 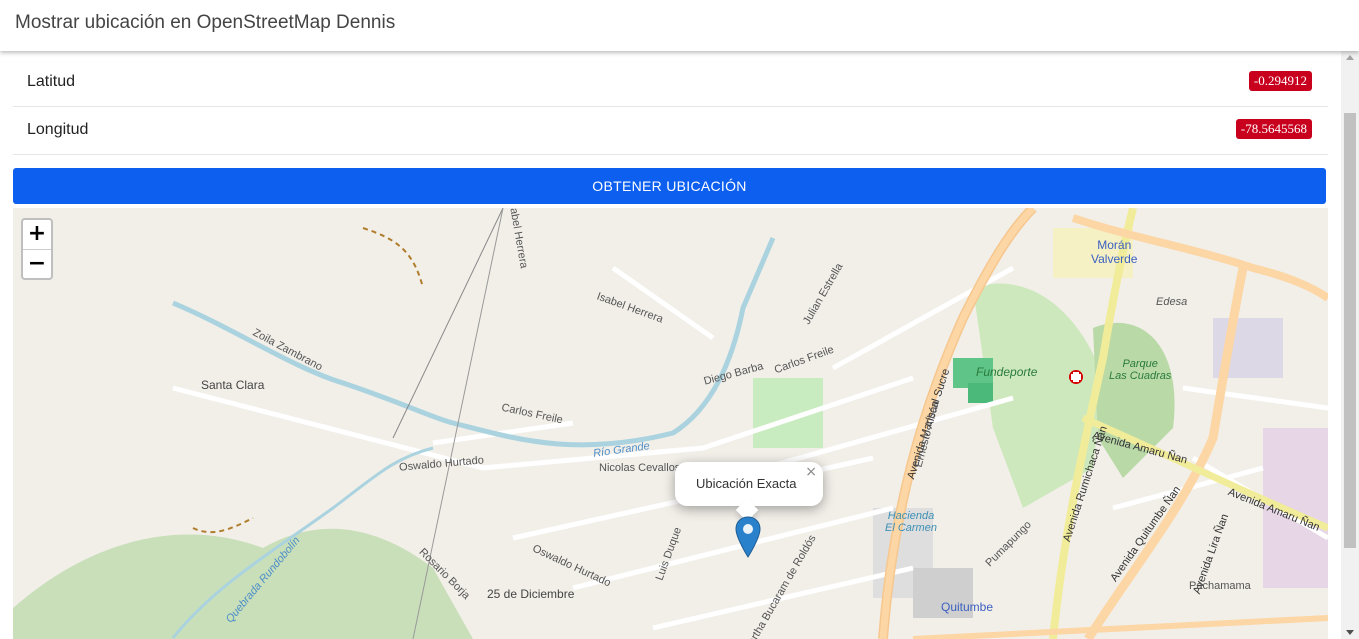 What do you see at coordinates (1172, 302) in the screenshot?
I see `place-edesa: Edesa` at bounding box center [1172, 302].